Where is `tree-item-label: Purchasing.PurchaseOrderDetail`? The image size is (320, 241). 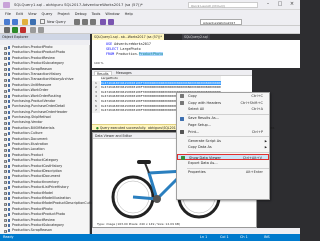 tree-item-label: Purchasing.PurchaseOrderDetail is located at coordinates (39, 106).